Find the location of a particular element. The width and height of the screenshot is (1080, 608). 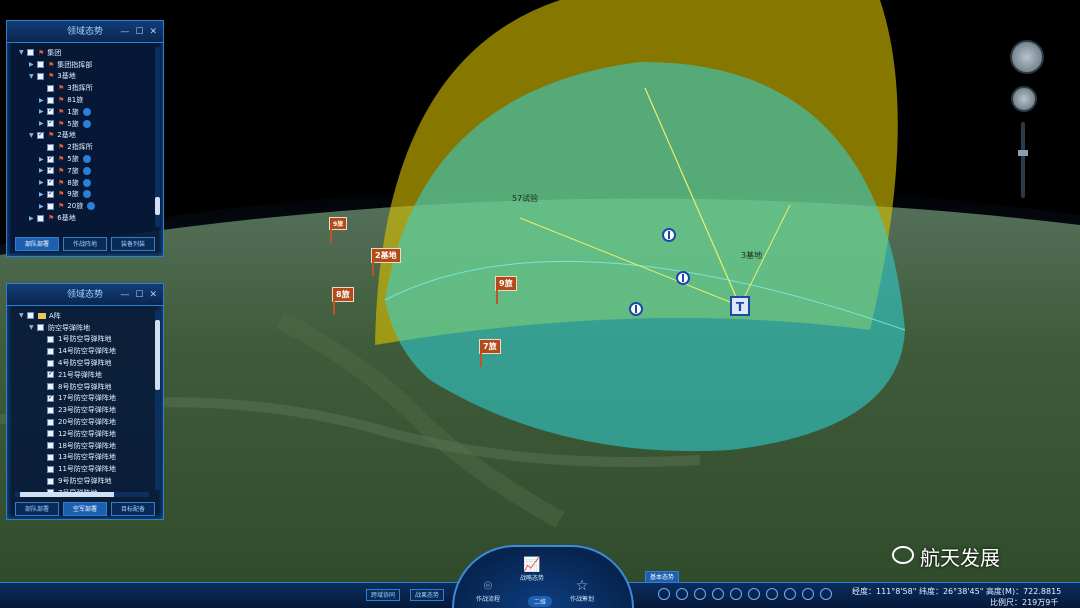

tree-item: ▶ ⚑ 集团指挥部 is located at coordinates (82, 65).